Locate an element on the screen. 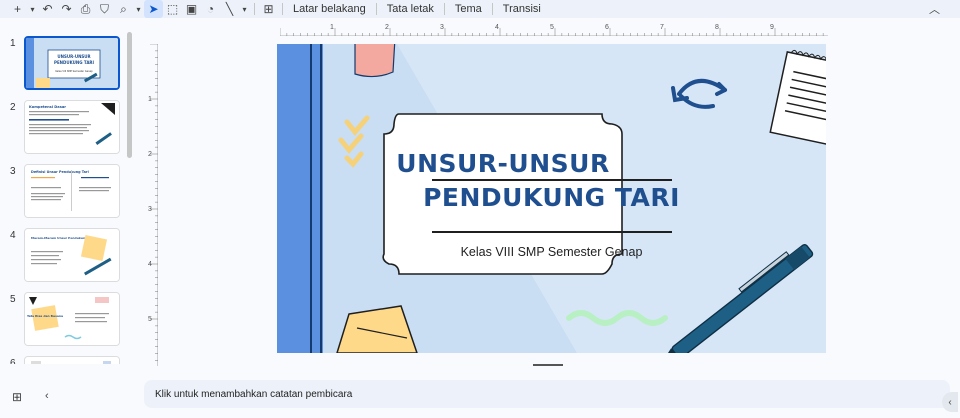 This screenshot has height=418, width=960. slide-title-separator is located at coordinates (552, 232).